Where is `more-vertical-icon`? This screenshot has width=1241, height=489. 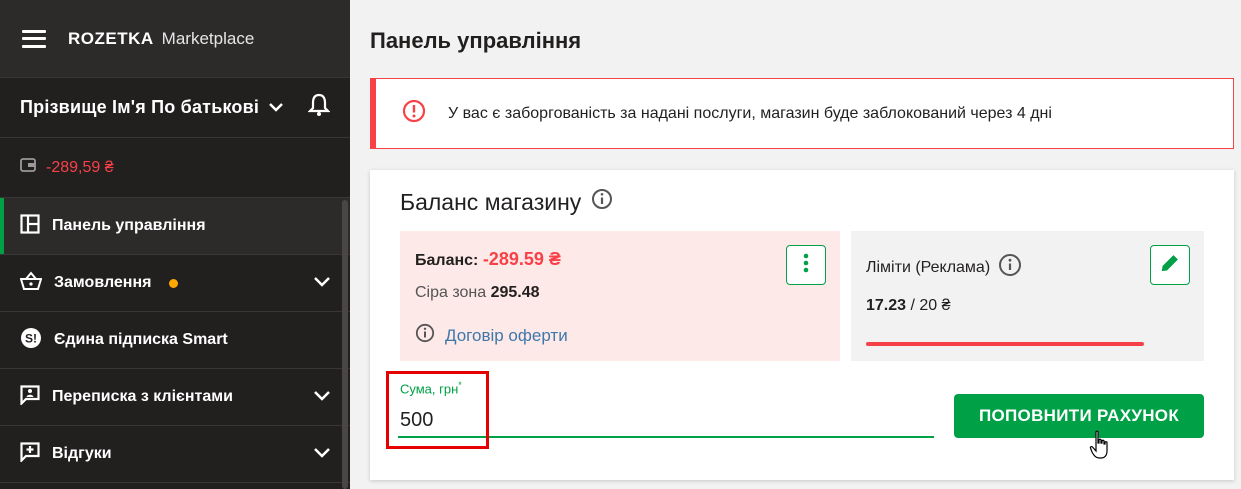
more-vertical-icon is located at coordinates (806, 265).